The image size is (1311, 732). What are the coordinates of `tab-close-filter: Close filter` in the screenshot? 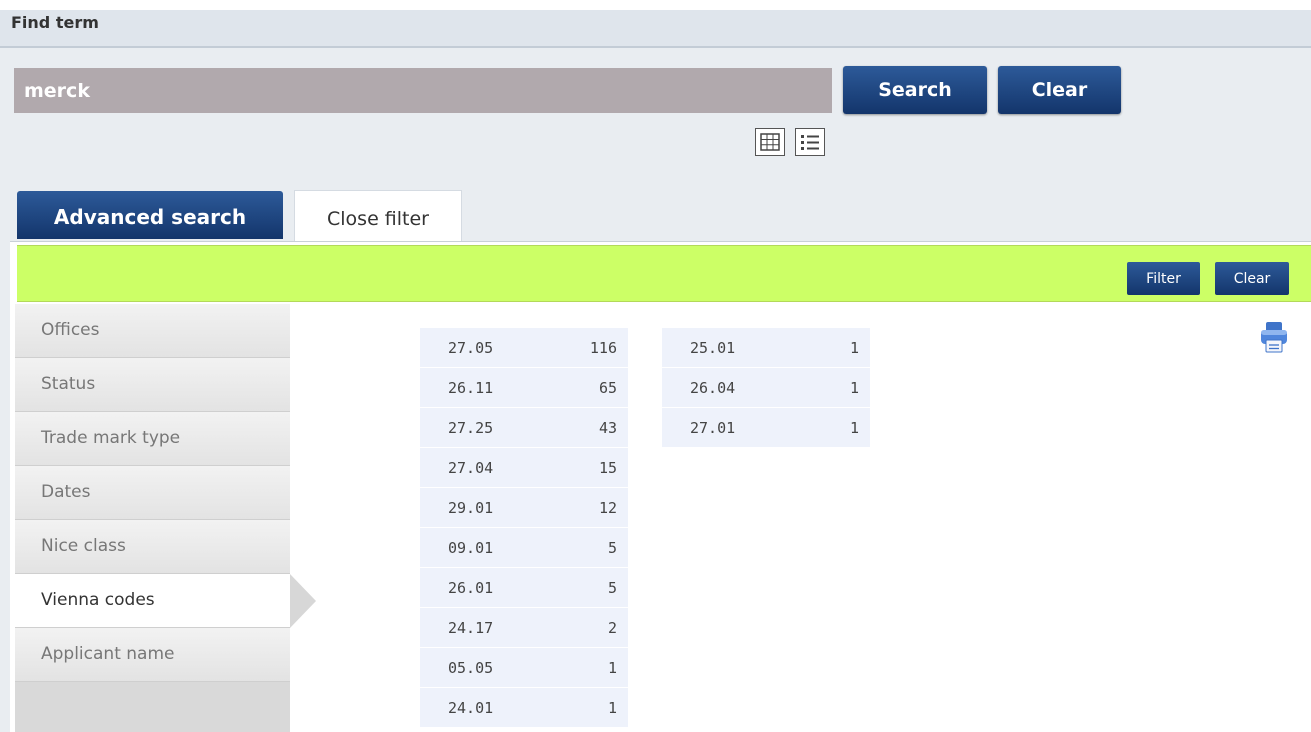 It's located at (378, 216).